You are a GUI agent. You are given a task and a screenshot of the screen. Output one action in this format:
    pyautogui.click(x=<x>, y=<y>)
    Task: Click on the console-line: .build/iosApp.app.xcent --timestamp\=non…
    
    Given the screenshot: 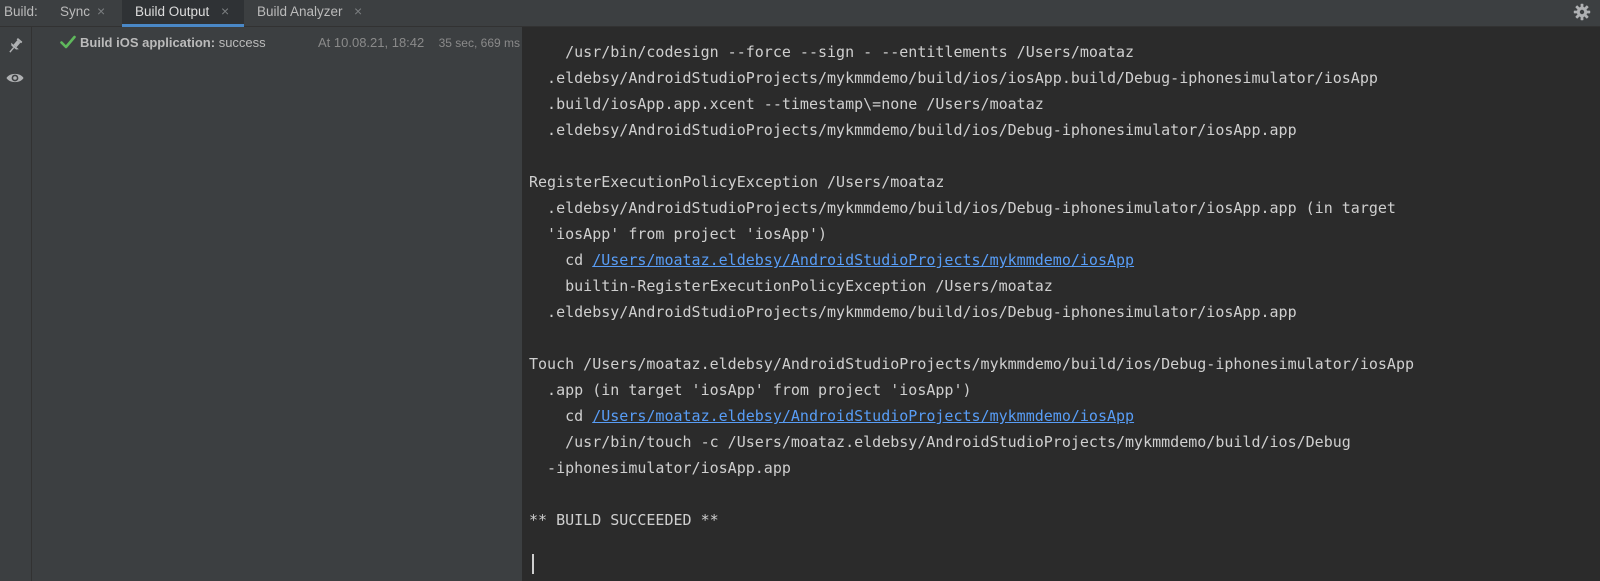 What is the action you would take?
    pyautogui.click(x=786, y=104)
    